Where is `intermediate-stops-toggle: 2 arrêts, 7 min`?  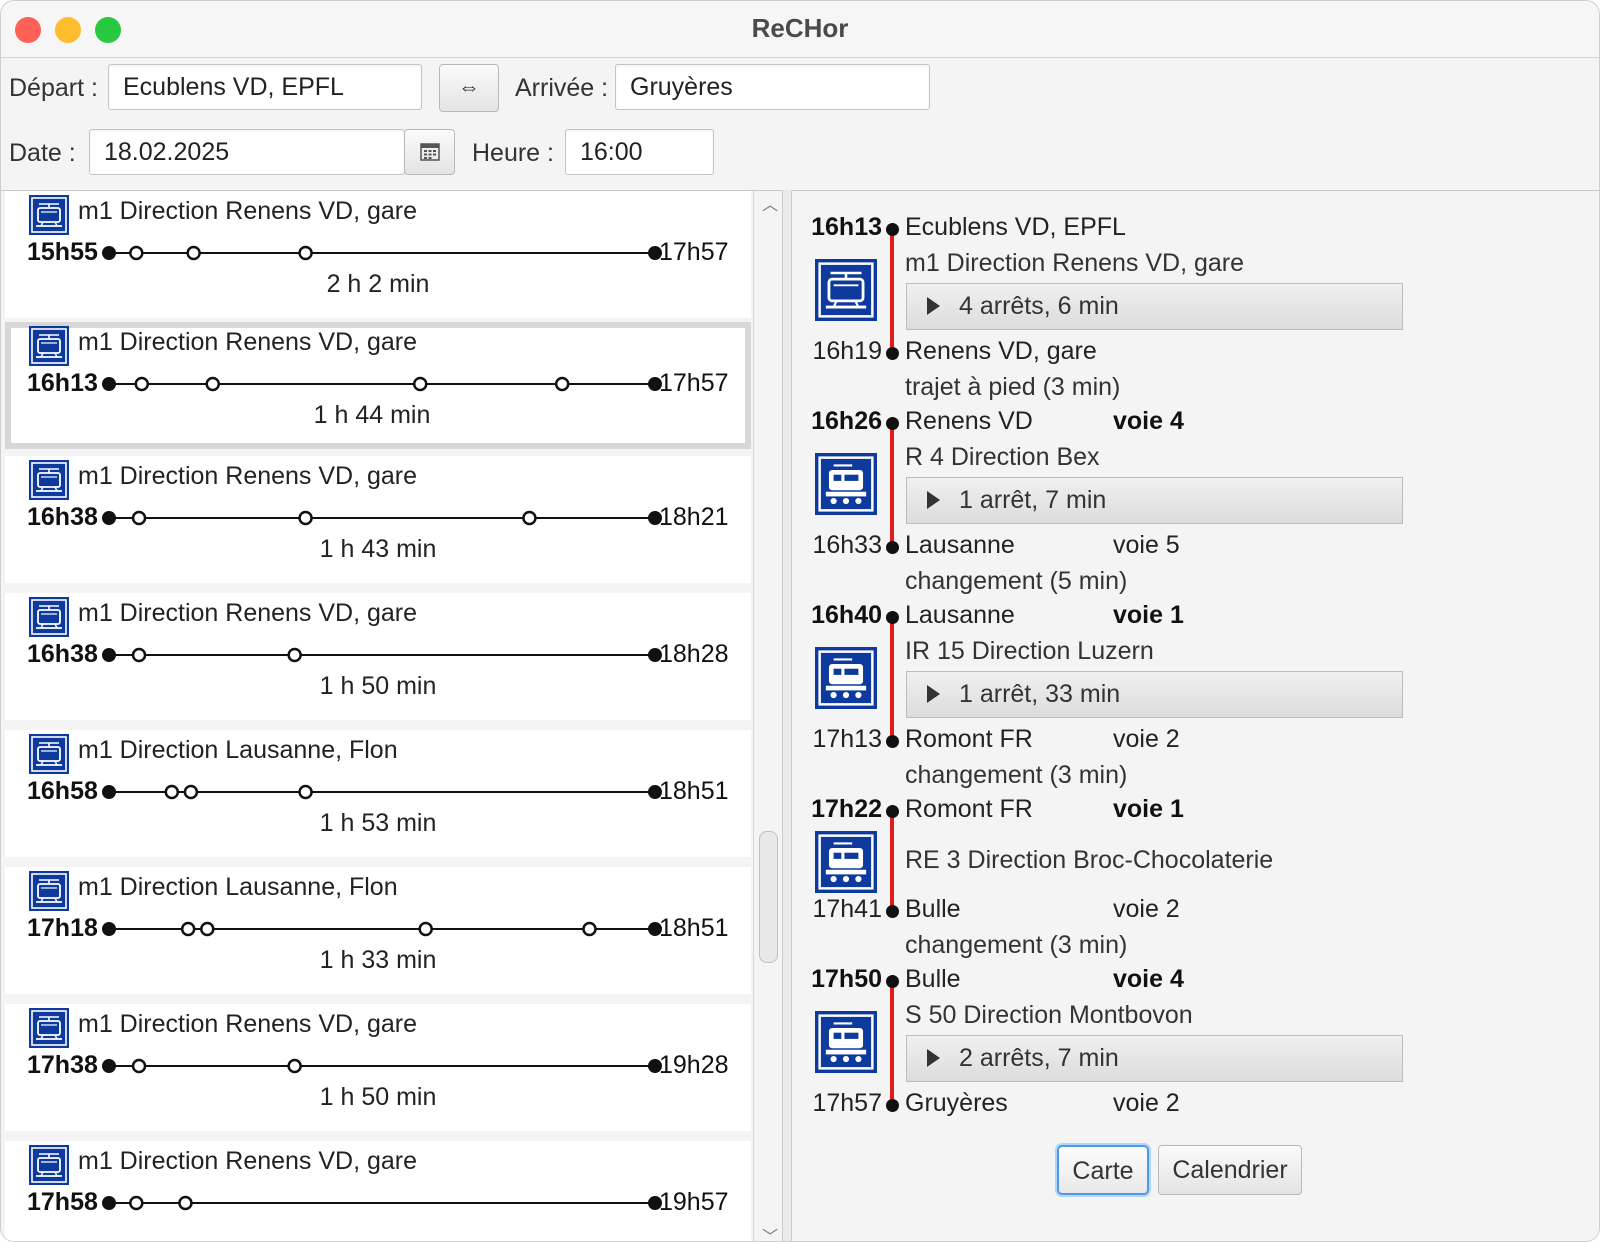 intermediate-stops-toggle: 2 arrêts, 7 min is located at coordinates (1154, 1058).